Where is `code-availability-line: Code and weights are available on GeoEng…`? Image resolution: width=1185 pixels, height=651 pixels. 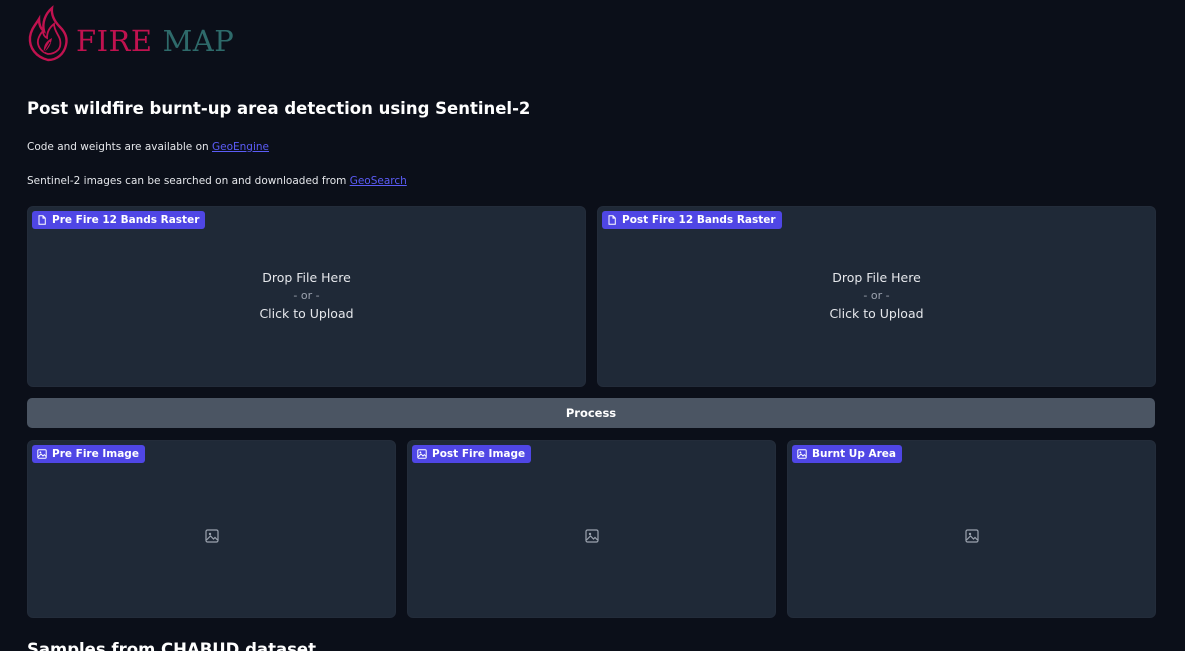 code-availability-line: Code and weights are available on GeoEng… is located at coordinates (148, 147).